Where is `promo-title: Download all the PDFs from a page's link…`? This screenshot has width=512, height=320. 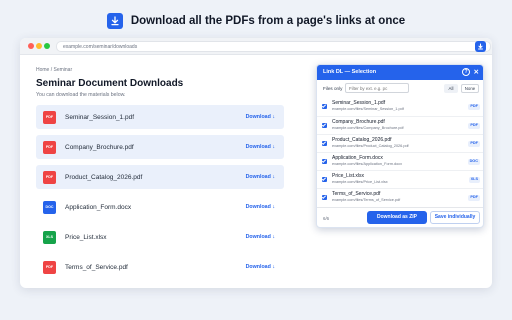 promo-title: Download all the PDFs from a page's link… is located at coordinates (268, 21).